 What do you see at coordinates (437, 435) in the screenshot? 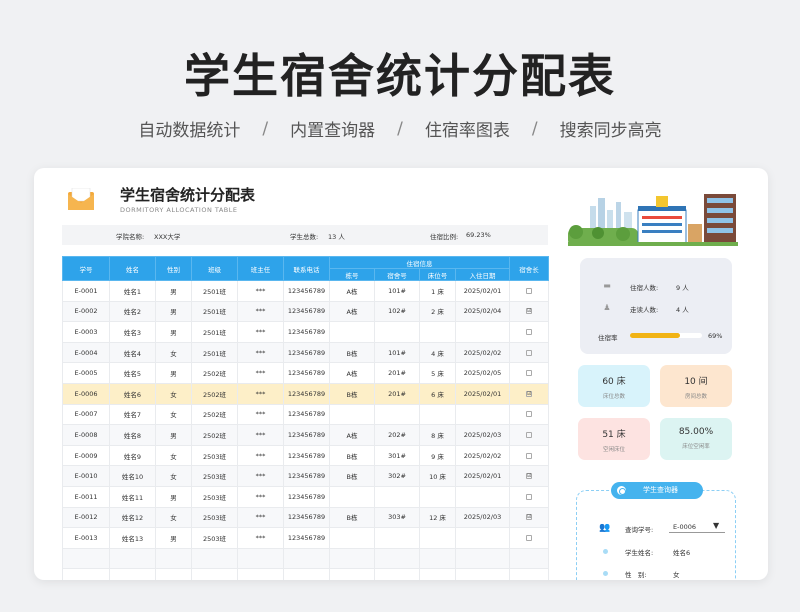
I see `cell-bed: 8 床` at bounding box center [437, 435].